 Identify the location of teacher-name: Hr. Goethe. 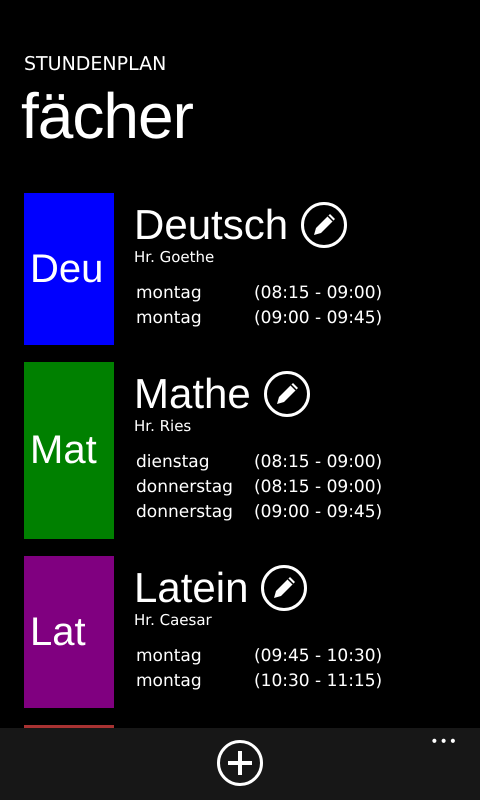
(174, 257).